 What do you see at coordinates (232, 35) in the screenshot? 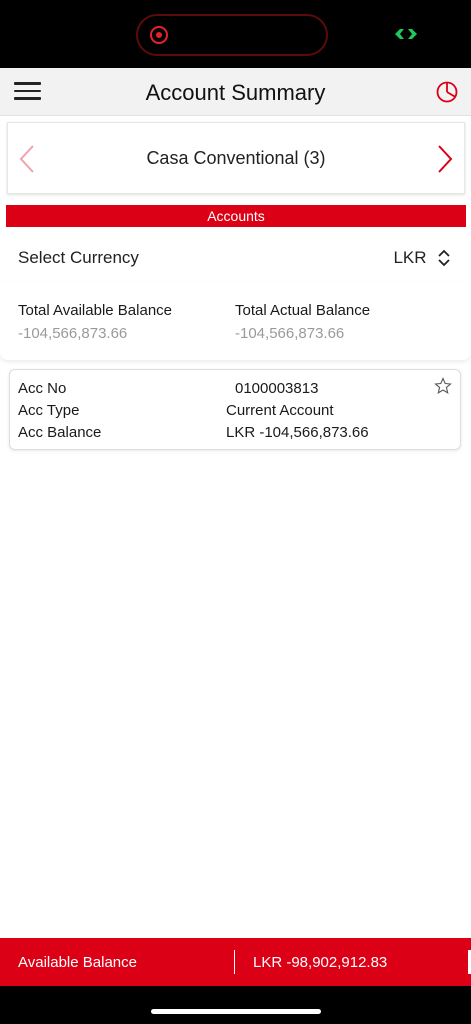
I see `dynamic-island` at bounding box center [232, 35].